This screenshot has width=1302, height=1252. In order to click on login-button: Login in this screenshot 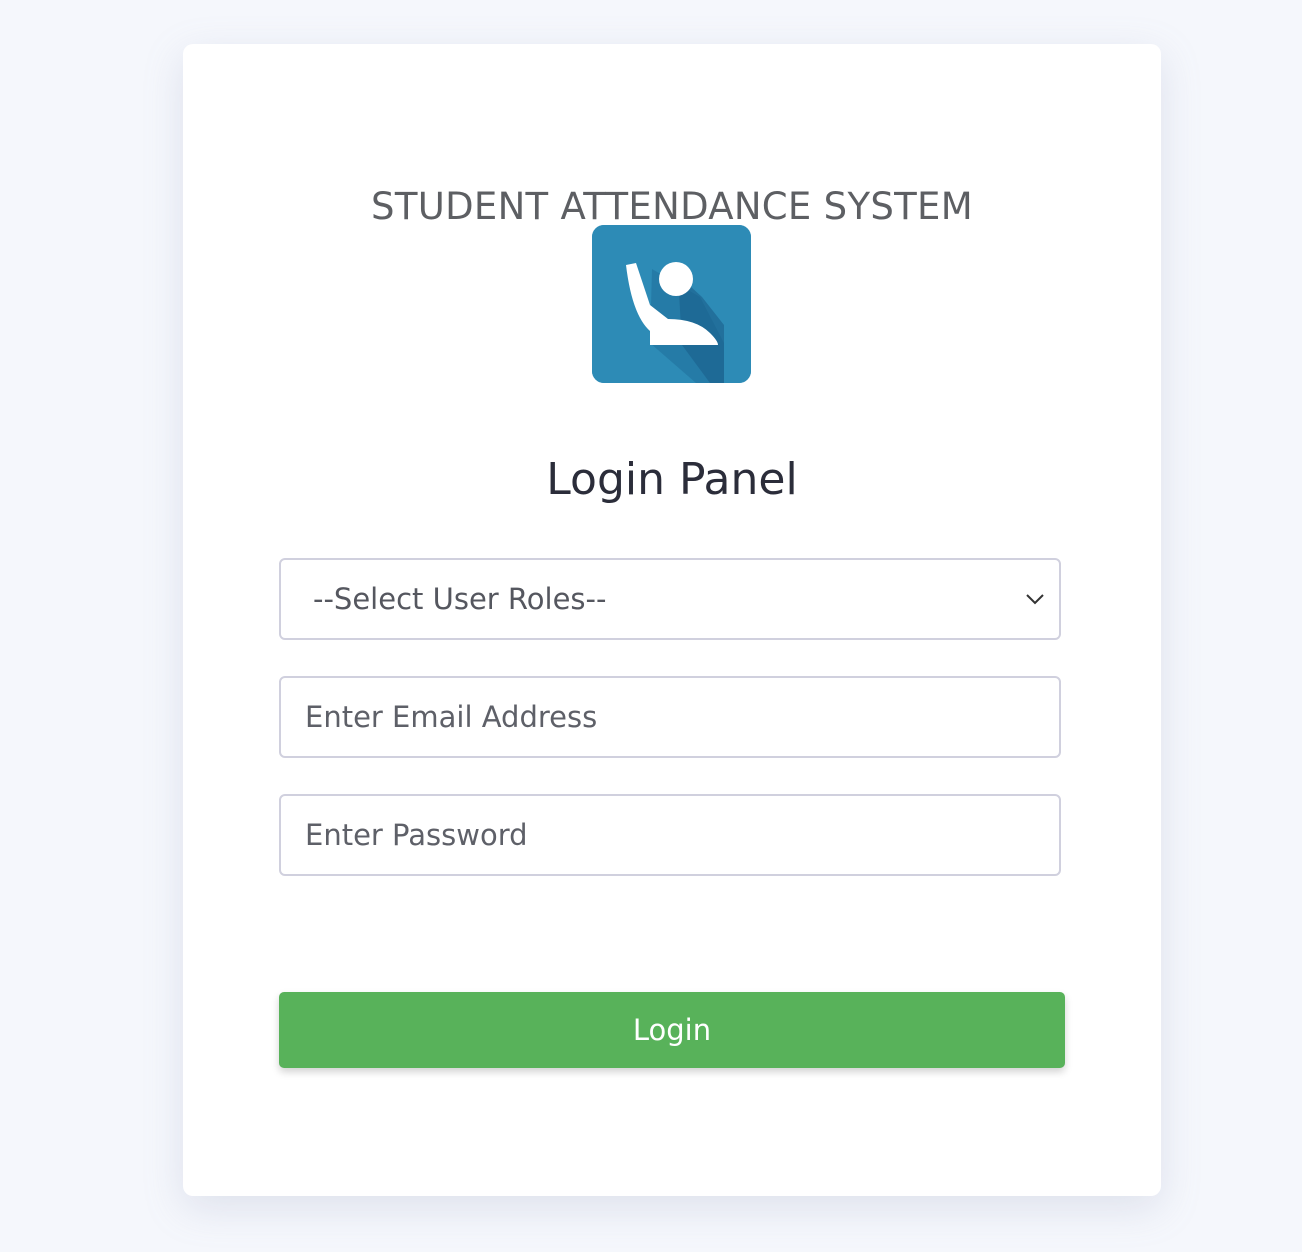, I will do `click(672, 1030)`.